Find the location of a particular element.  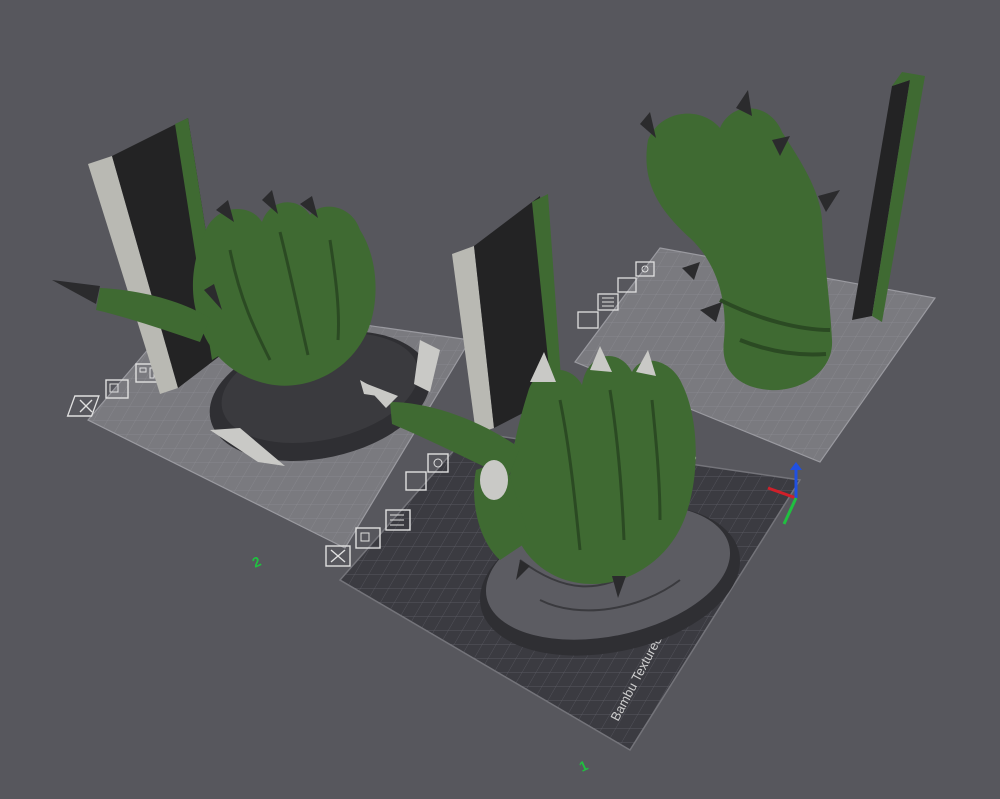

close-icon is located at coordinates (338, 556).